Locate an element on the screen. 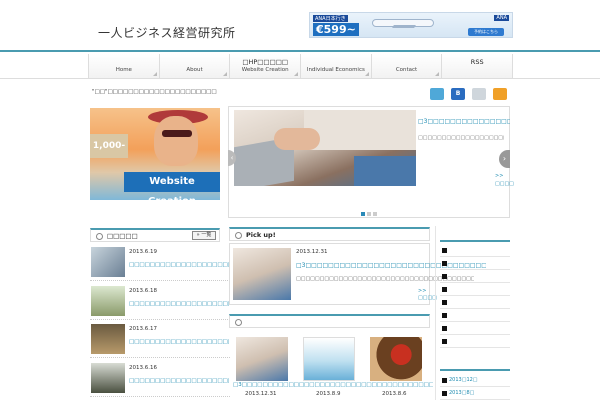  news-all-button: » 一覧 is located at coordinates (204, 235).